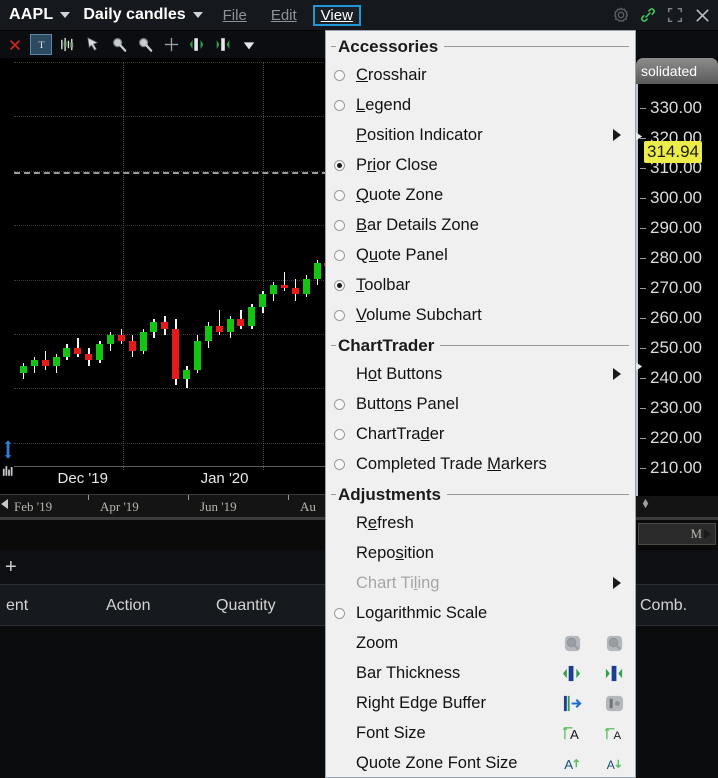 The image size is (718, 778). What do you see at coordinates (480, 225) in the screenshot?
I see `menu-item-bar-details-zone: Bar Details Zone` at bounding box center [480, 225].